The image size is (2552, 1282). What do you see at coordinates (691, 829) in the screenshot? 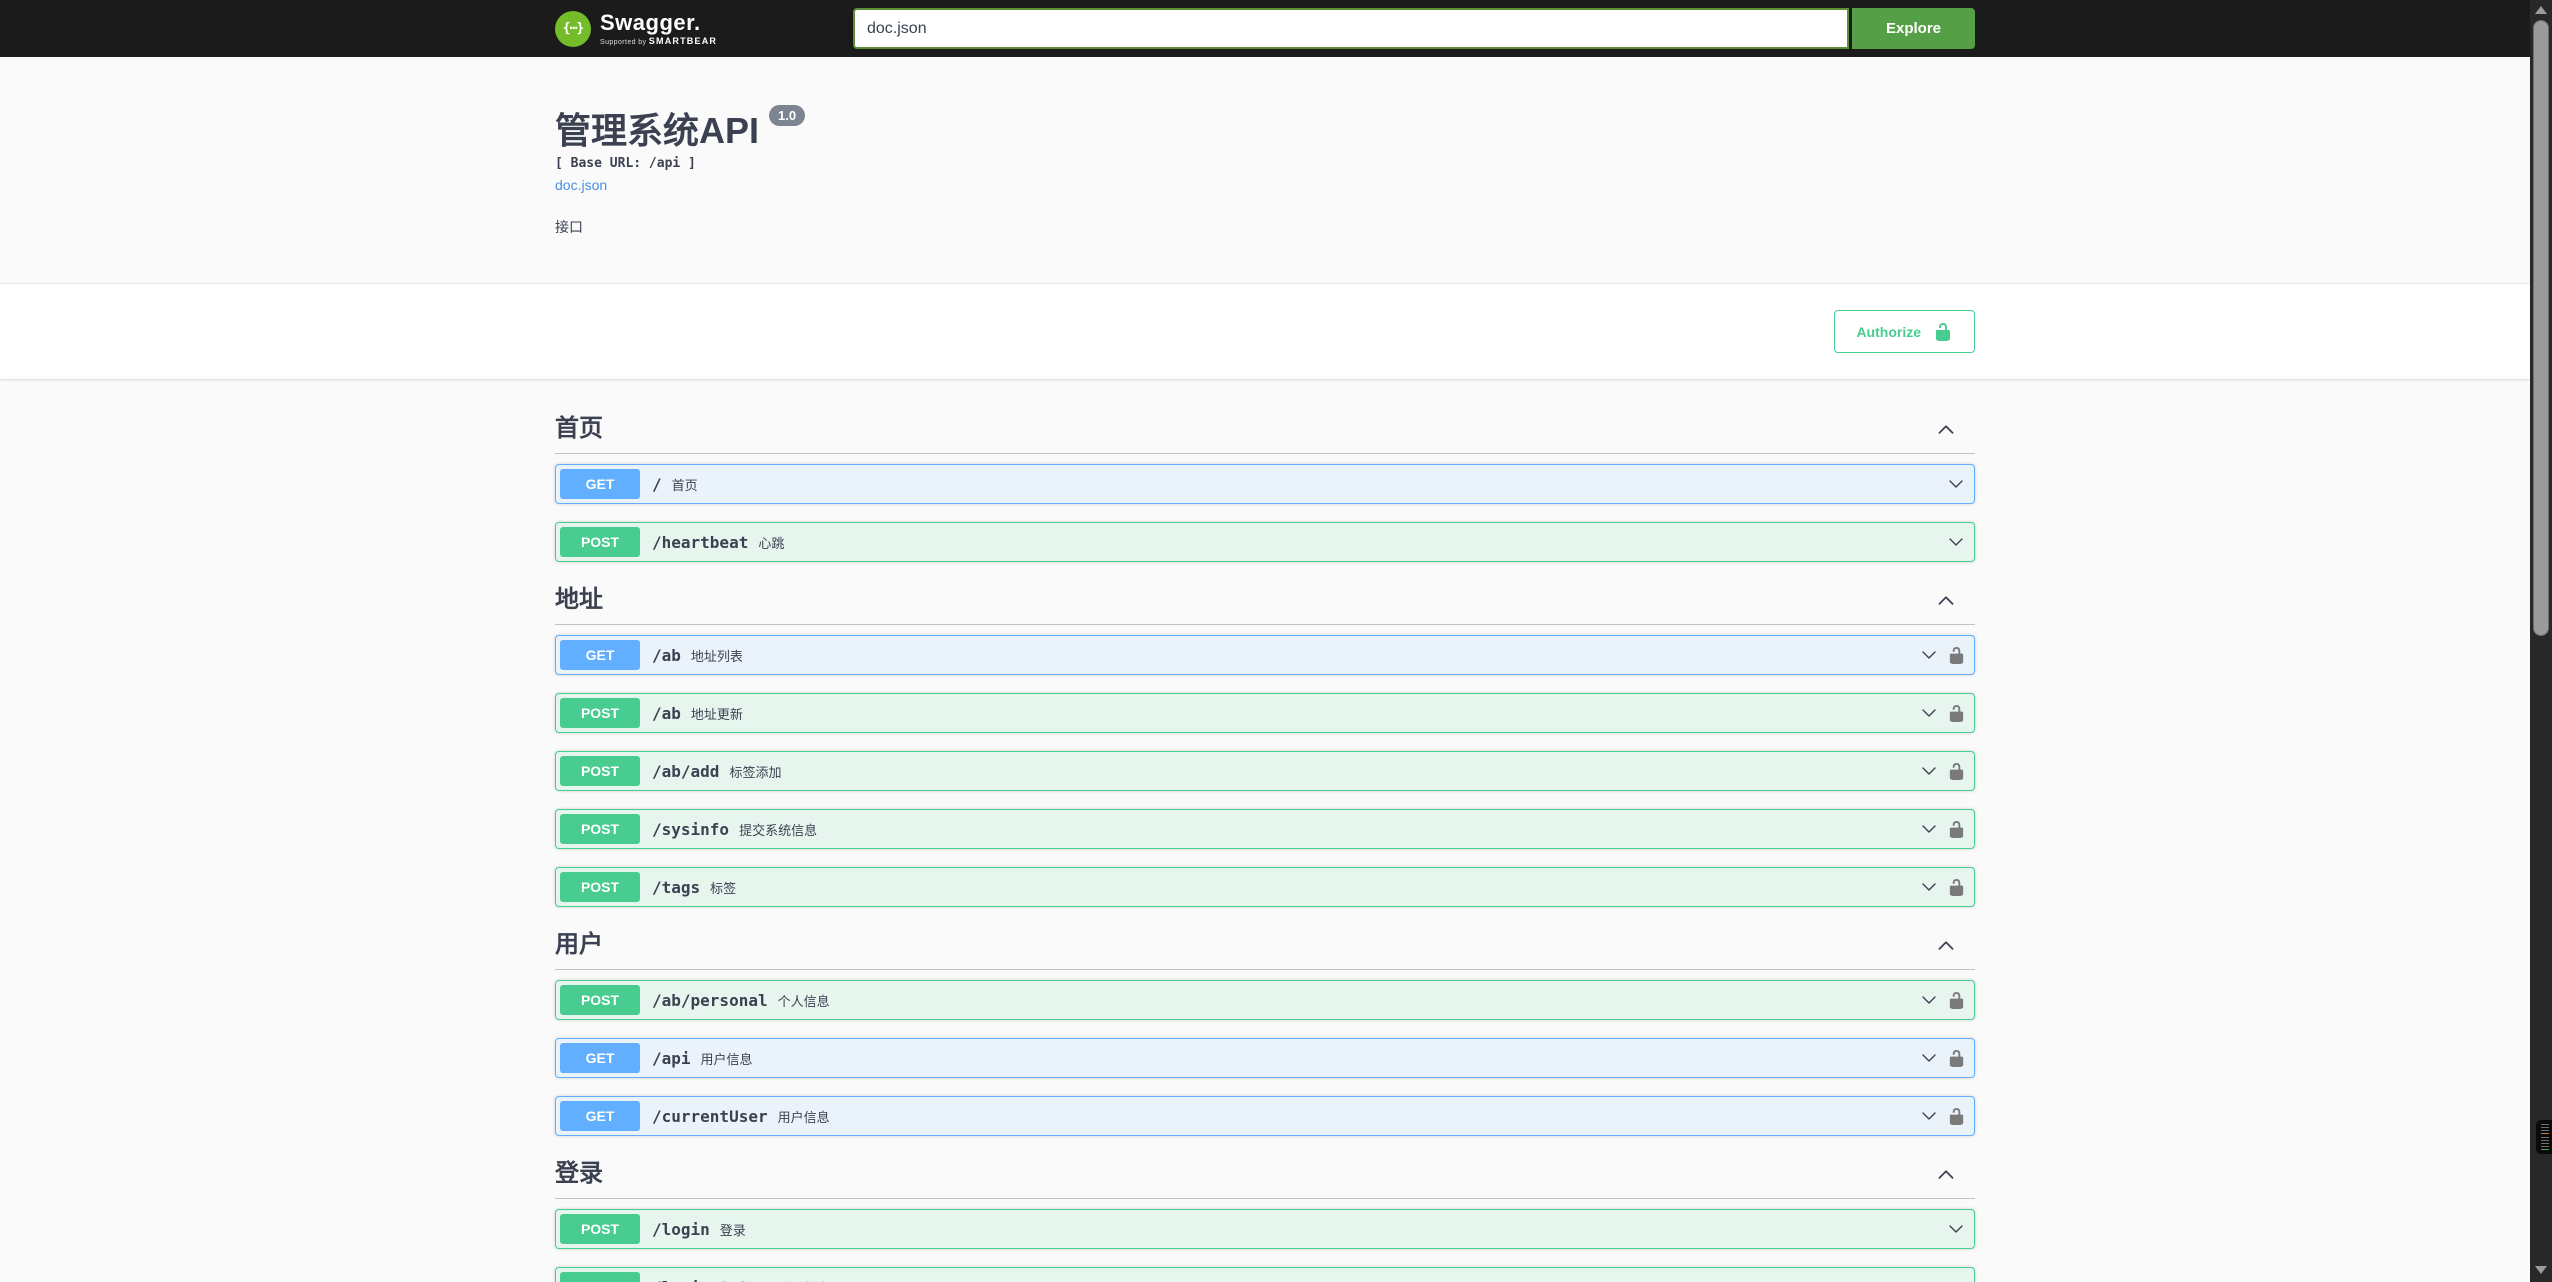
I see `operation-path: /sysinfo` at bounding box center [691, 829].